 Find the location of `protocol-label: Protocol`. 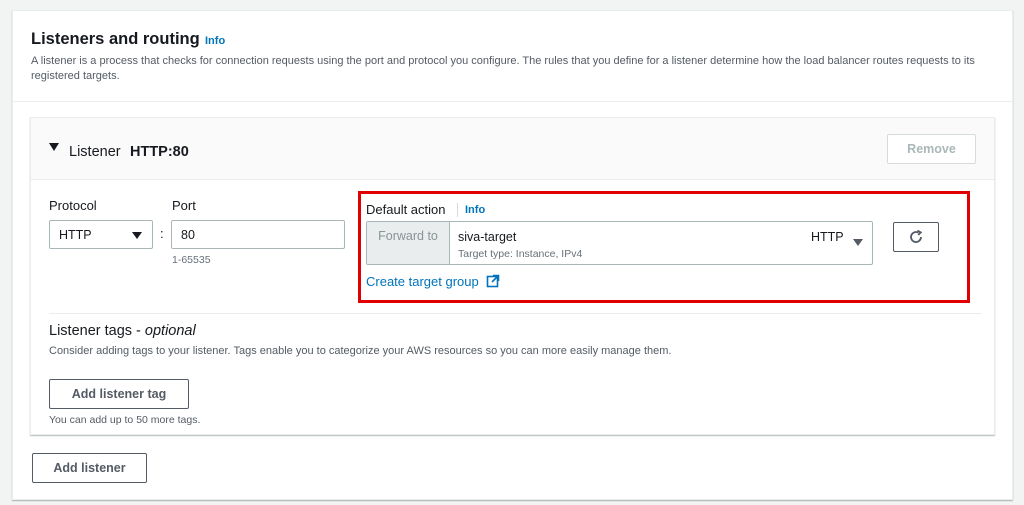

protocol-label: Protocol is located at coordinates (73, 205).